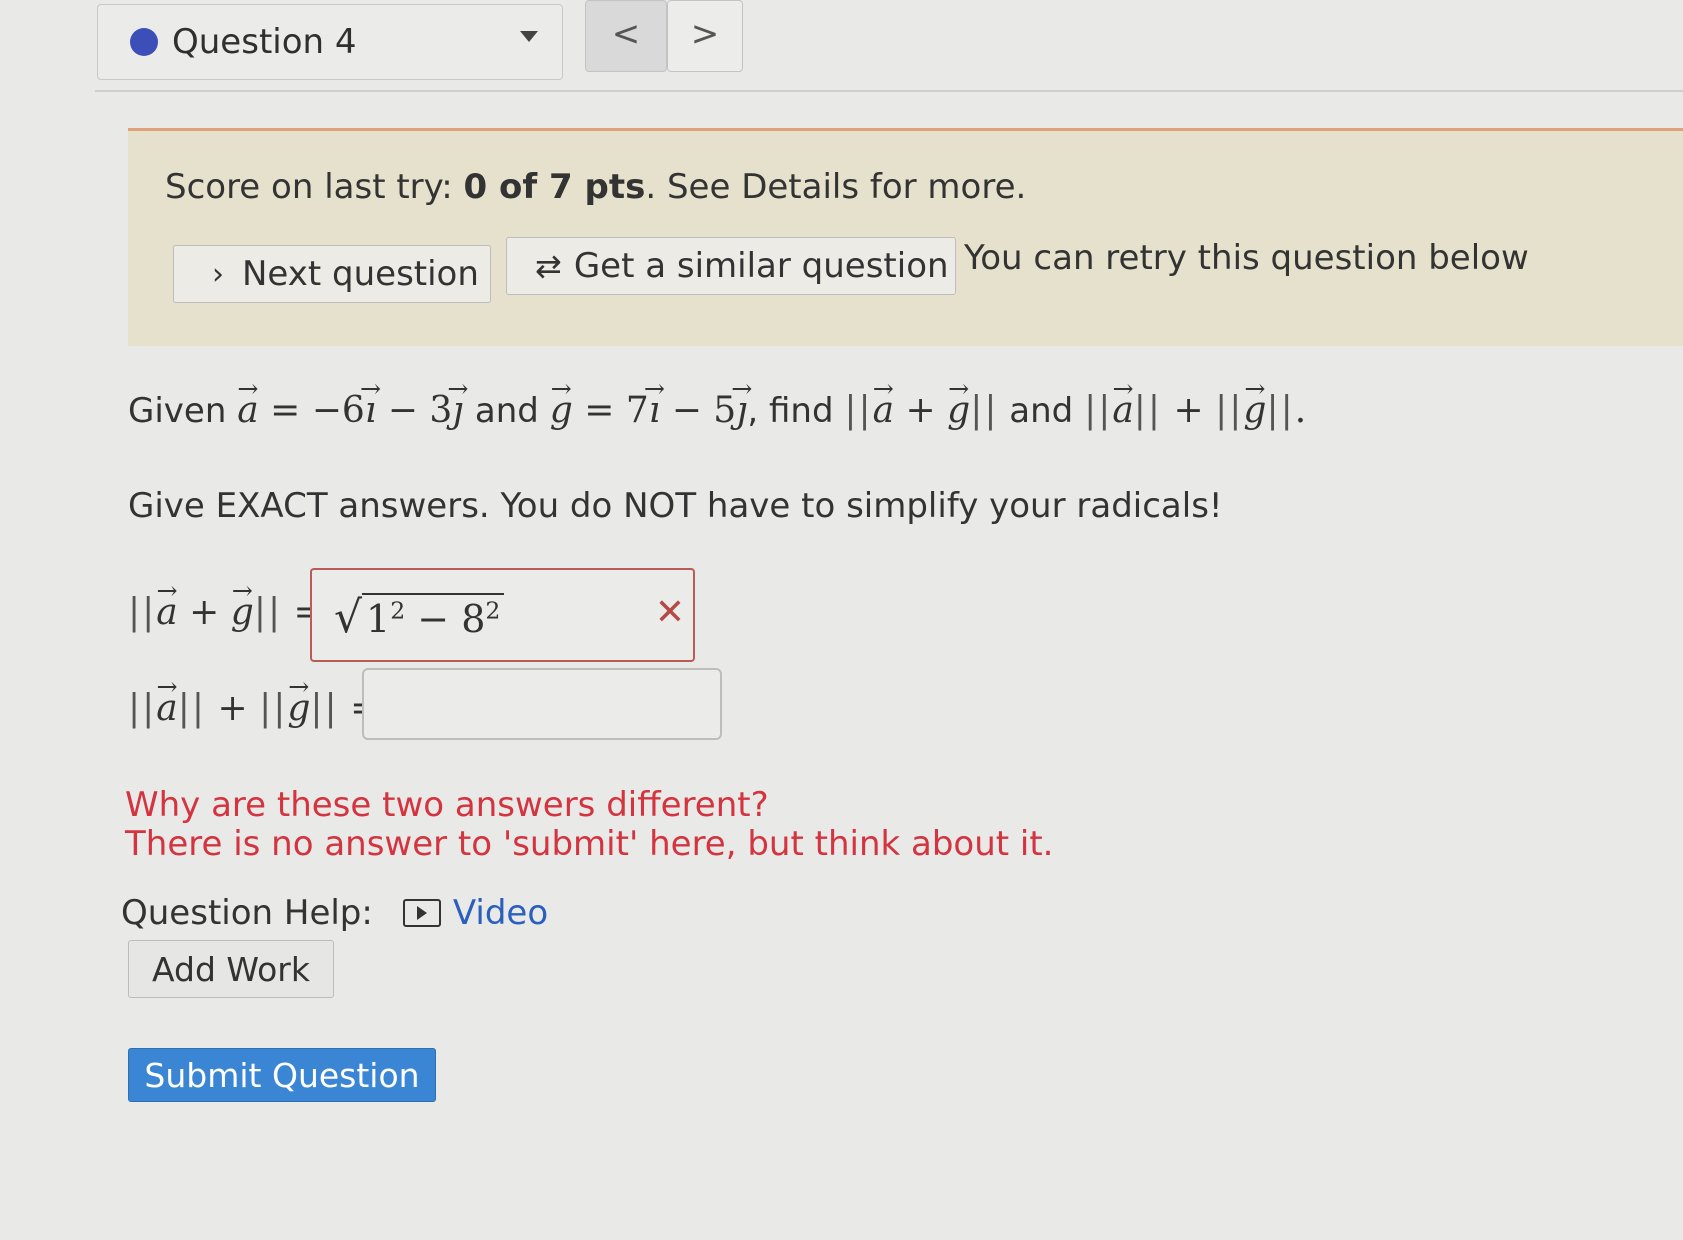 Image resolution: width=1683 pixels, height=1240 pixels. Describe the element at coordinates (247, 410) in the screenshot. I see `vector-a-symbol: a` at that location.